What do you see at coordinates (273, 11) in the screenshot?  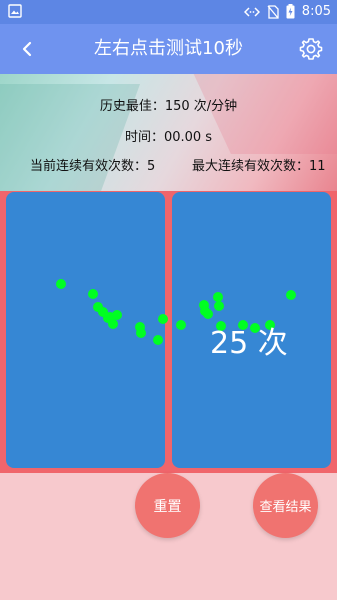 I see `no-sim-icon` at bounding box center [273, 11].